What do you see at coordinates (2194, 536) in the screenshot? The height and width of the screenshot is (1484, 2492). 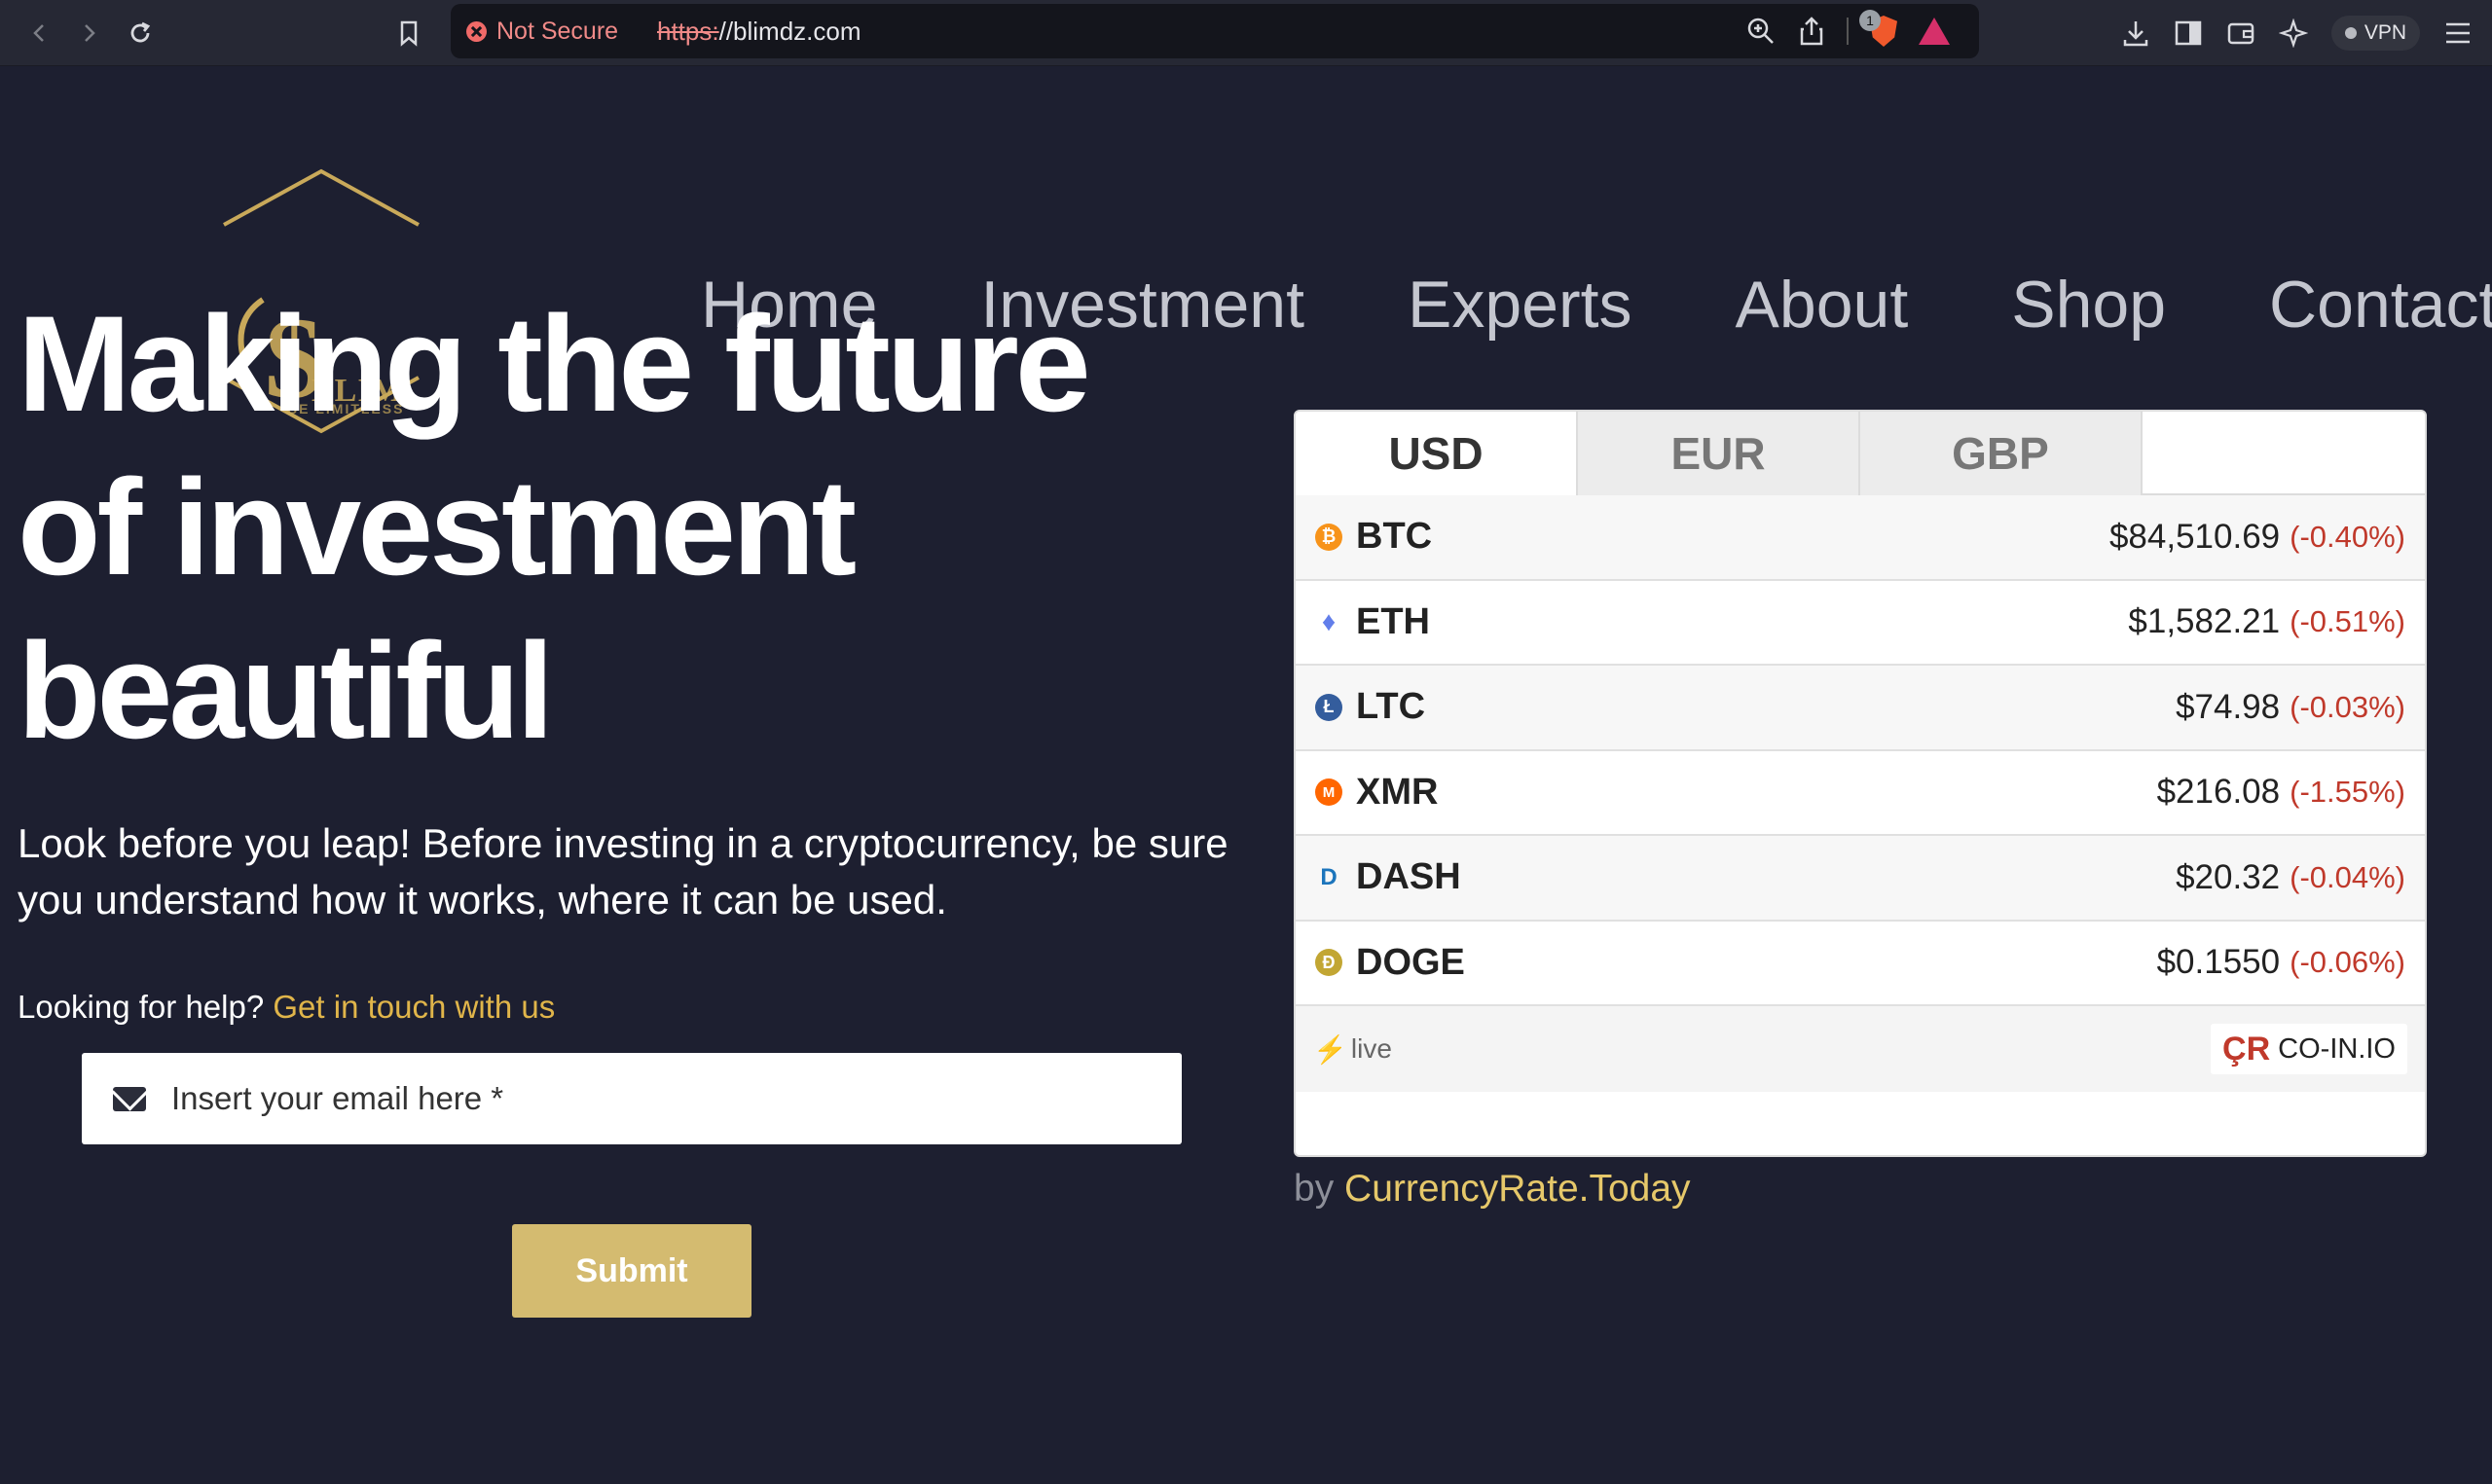 I see `coin-price: $84,510.69` at bounding box center [2194, 536].